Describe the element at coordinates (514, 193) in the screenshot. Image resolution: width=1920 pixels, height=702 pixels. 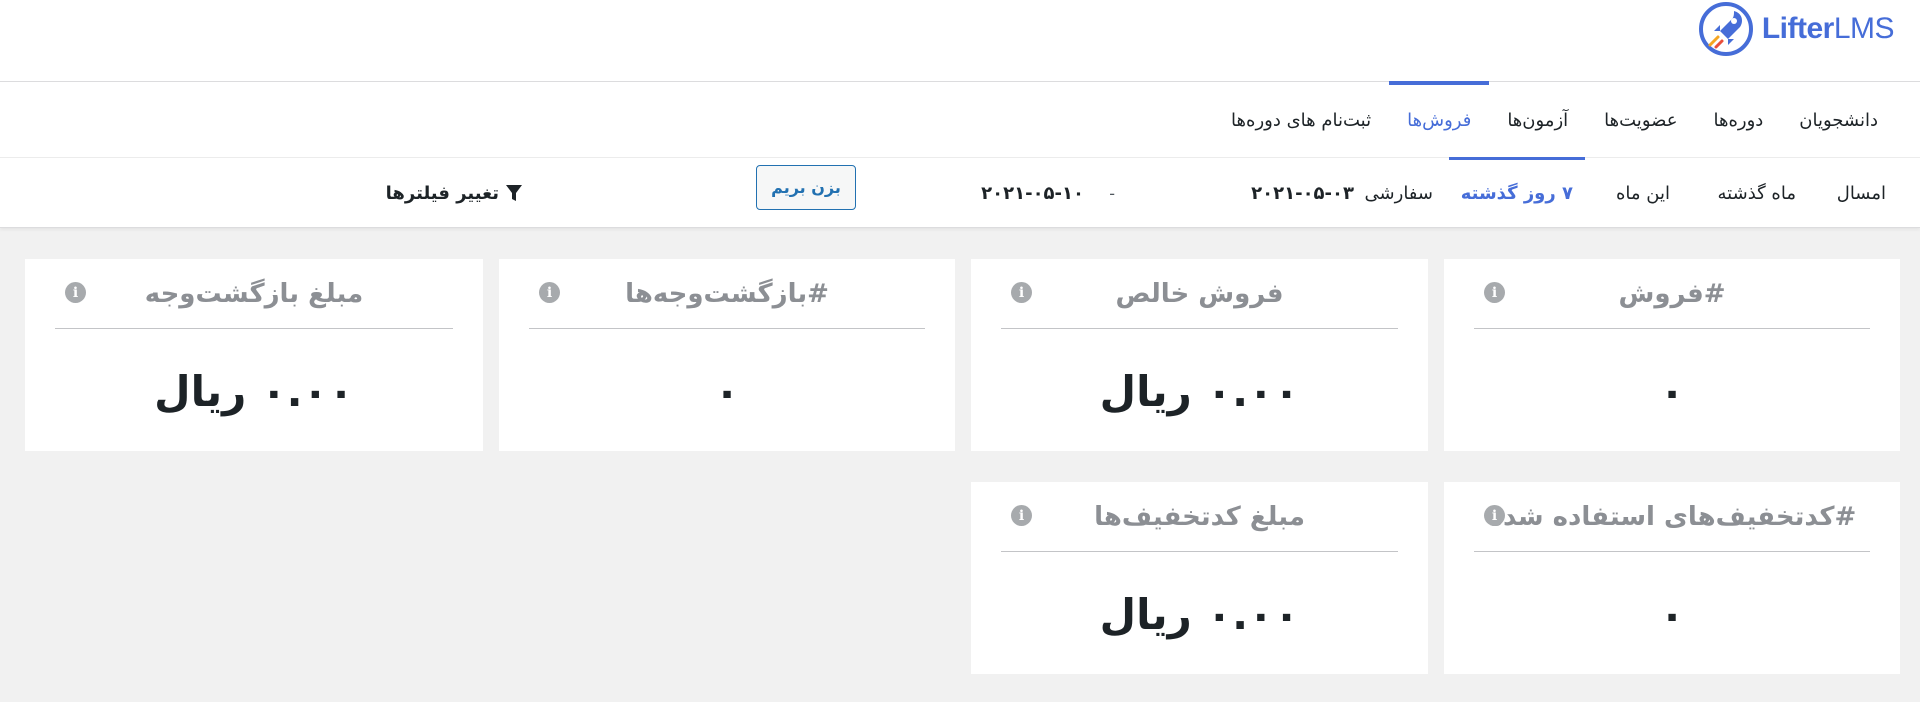
I see `filter-funnel-icon` at that location.